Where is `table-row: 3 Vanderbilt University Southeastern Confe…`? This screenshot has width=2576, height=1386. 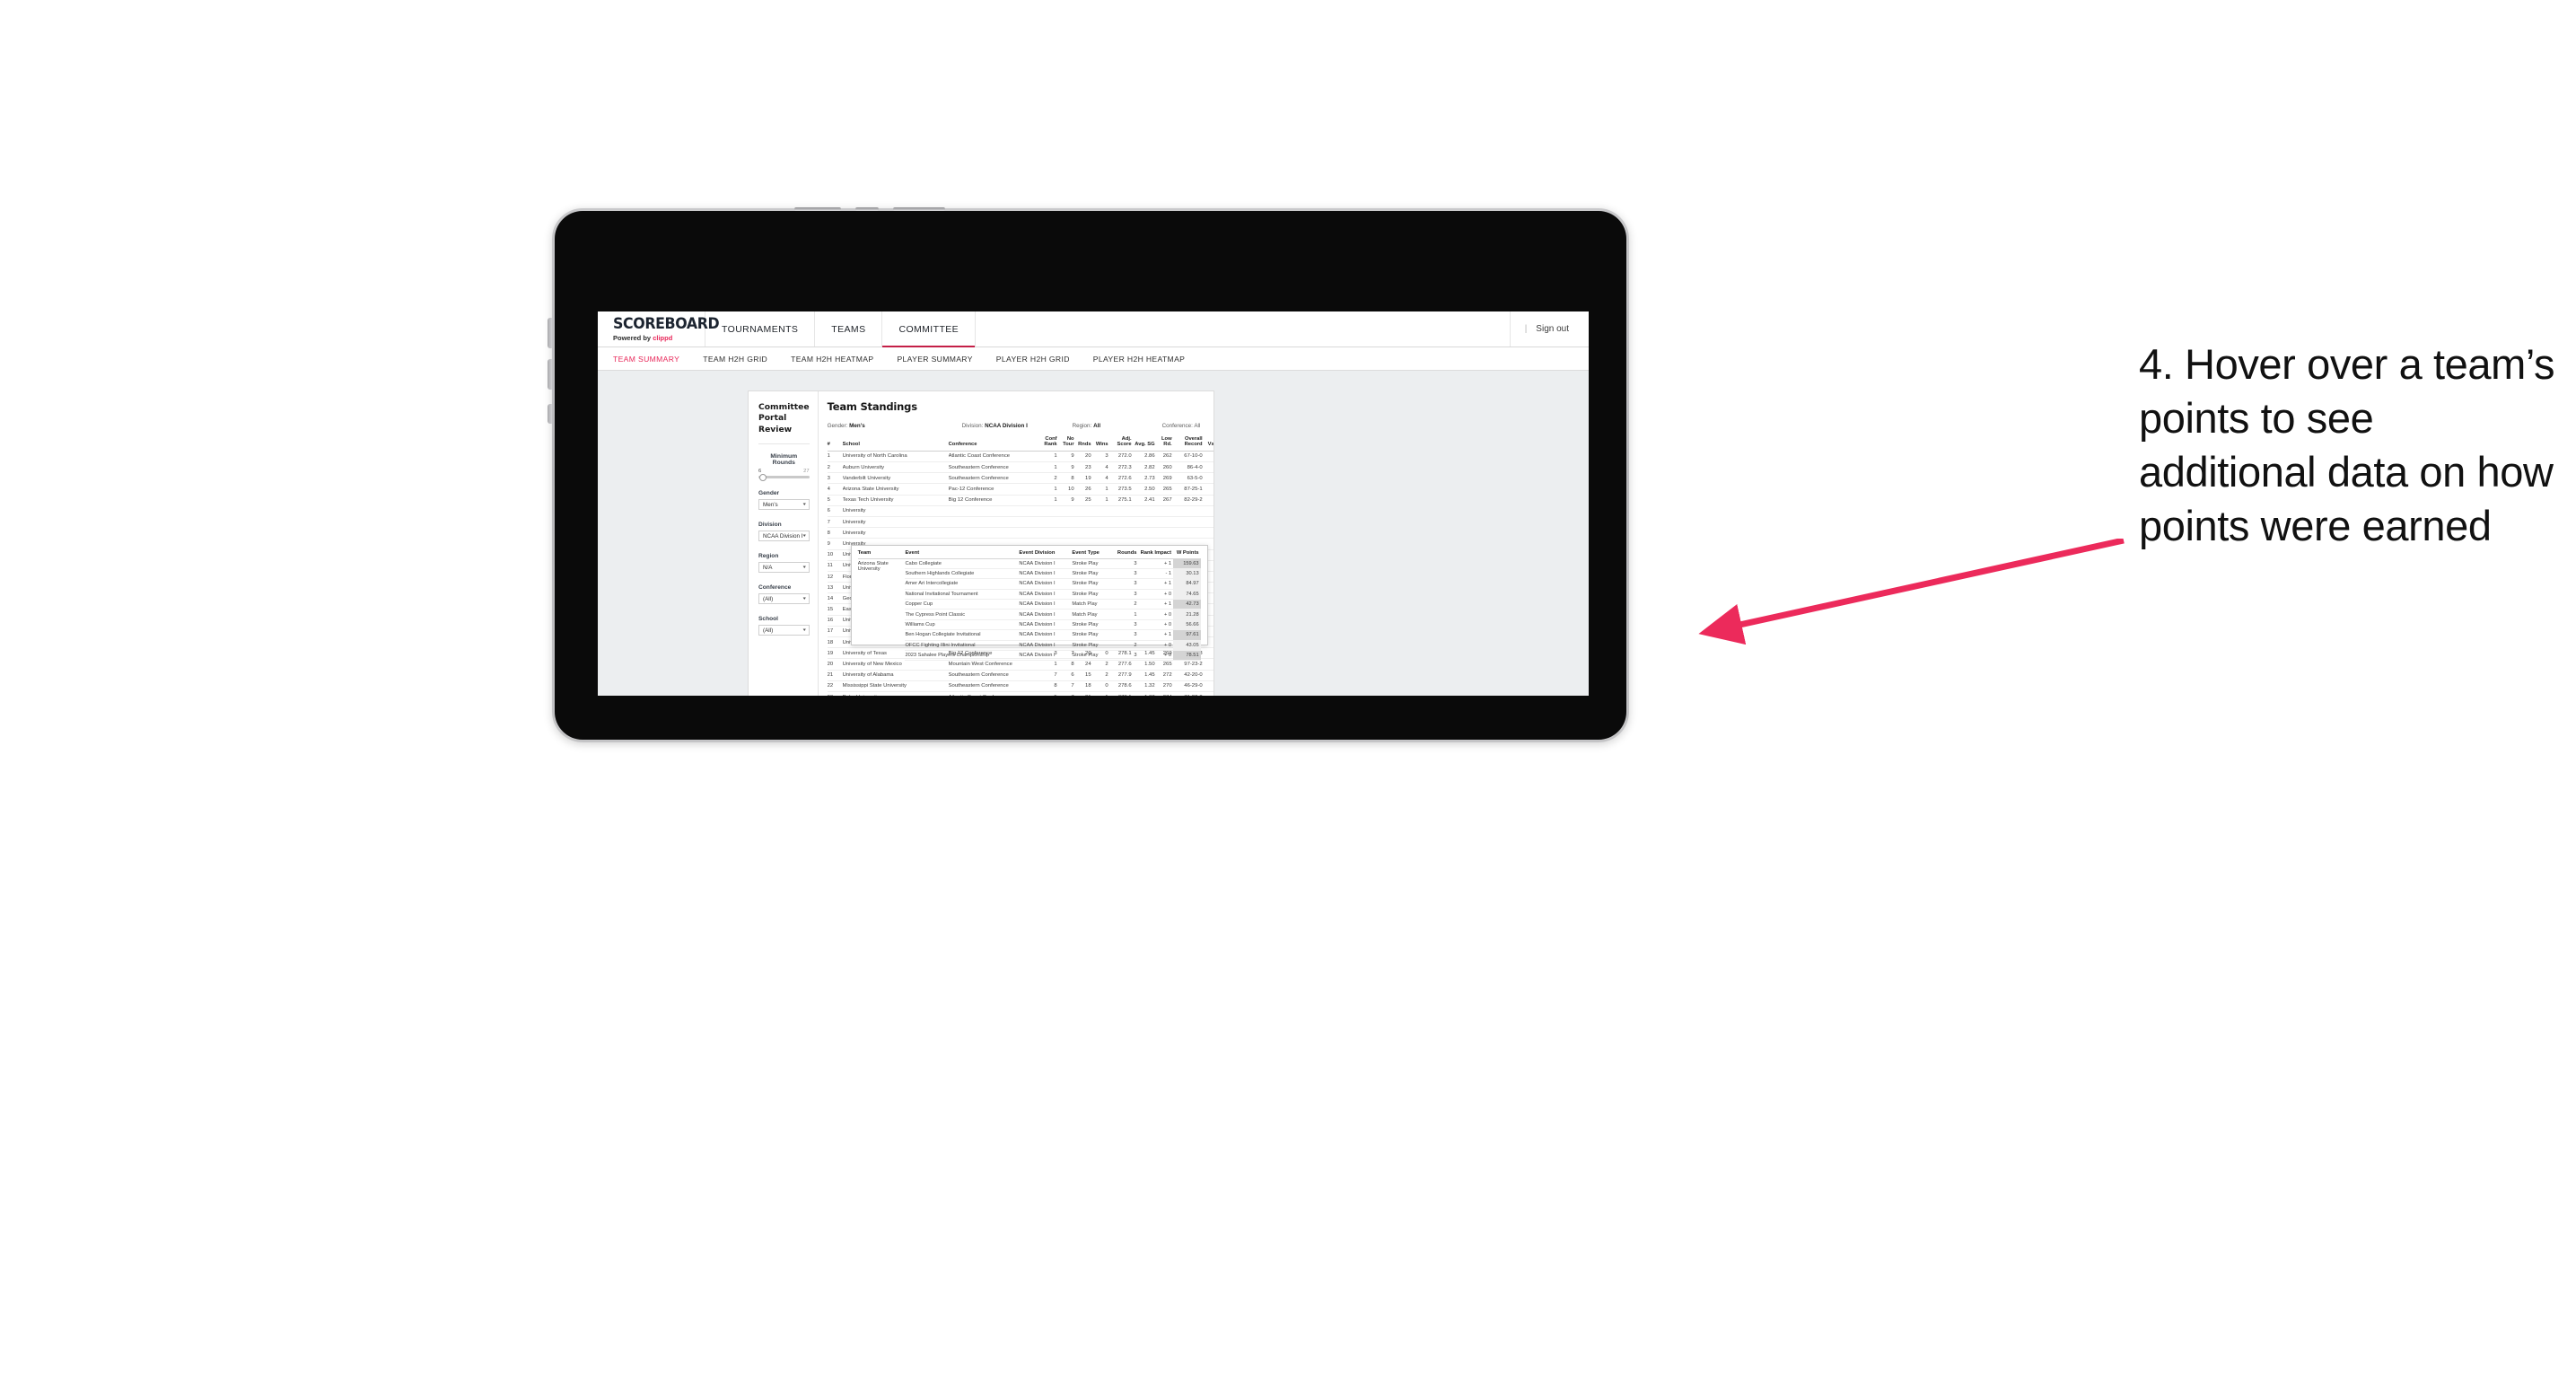
table-row: 3 Vanderbilt University Southeastern Confe… is located at coordinates (1020, 479).